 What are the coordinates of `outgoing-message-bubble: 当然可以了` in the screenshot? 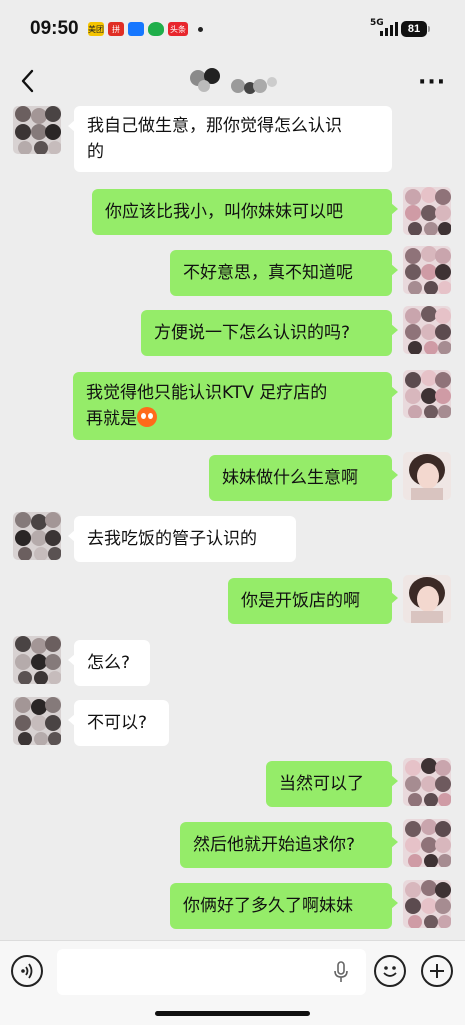 It's located at (332, 784).